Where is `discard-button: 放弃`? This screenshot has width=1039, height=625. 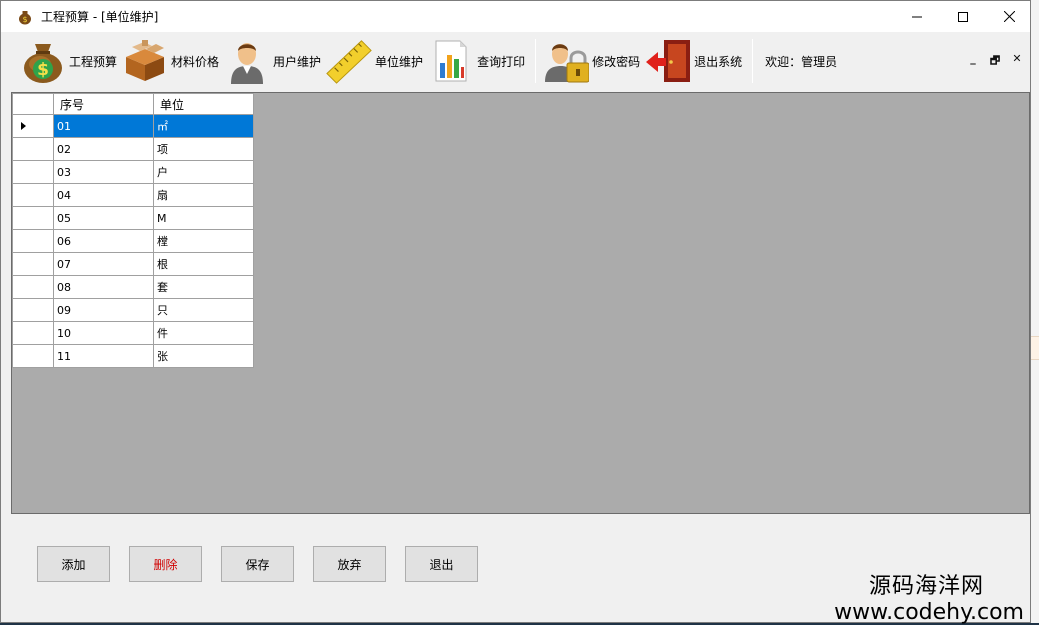
discard-button: 放弃 is located at coordinates (349, 564).